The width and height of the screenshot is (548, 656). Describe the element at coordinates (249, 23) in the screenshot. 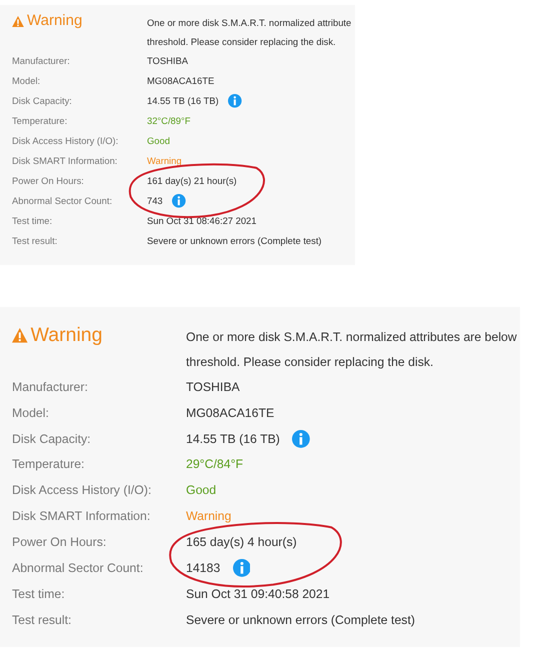

I see `description-text: One or more disk S.M.A.R.T. normalized attribute` at that location.